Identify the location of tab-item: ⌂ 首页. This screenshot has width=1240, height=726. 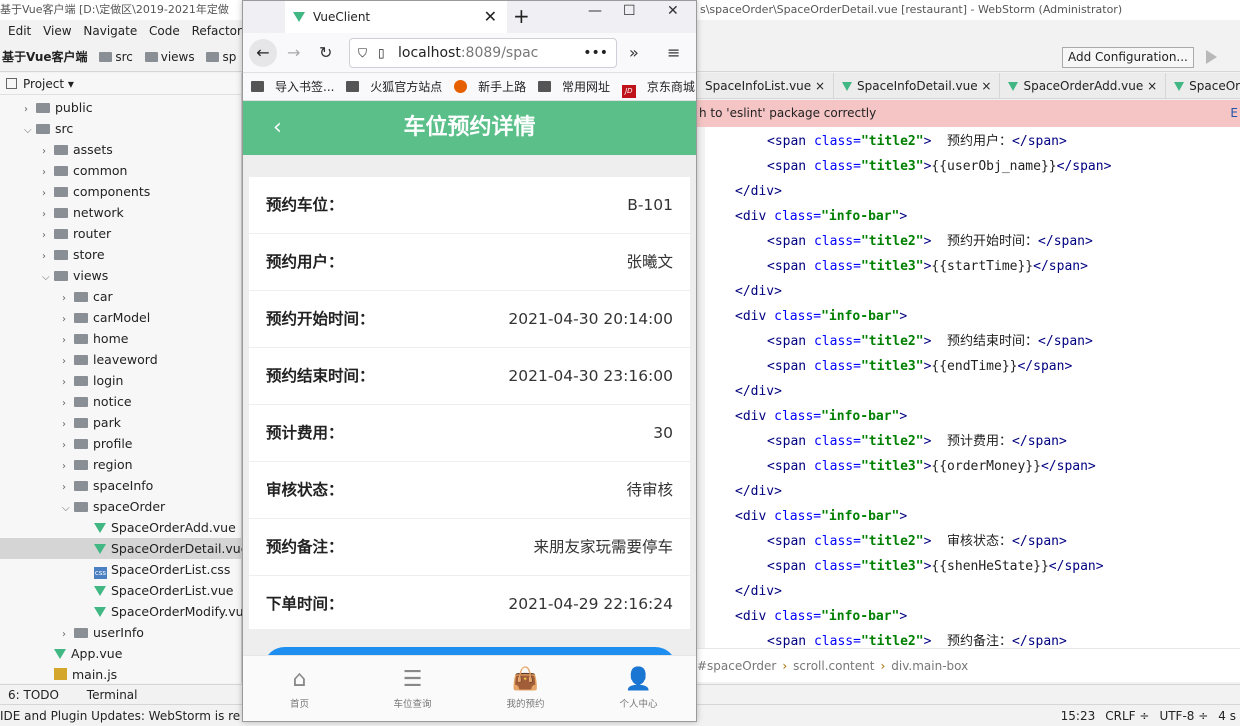
(299, 689).